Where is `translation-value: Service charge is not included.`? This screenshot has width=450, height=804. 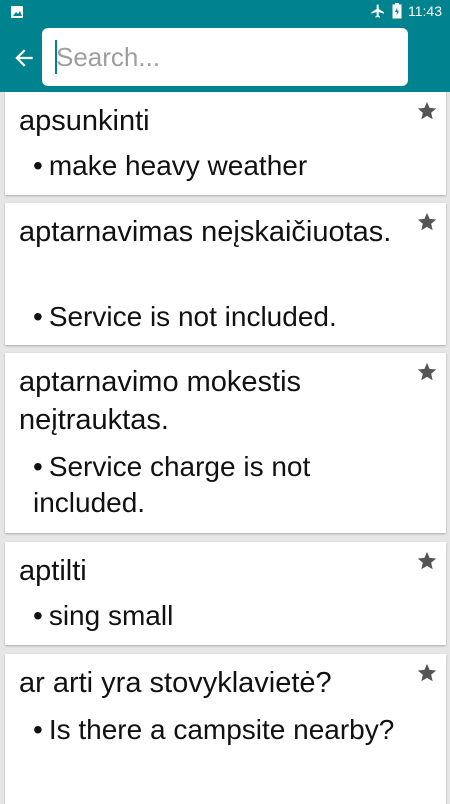
translation-value: Service charge is not included. is located at coordinates (172, 484).